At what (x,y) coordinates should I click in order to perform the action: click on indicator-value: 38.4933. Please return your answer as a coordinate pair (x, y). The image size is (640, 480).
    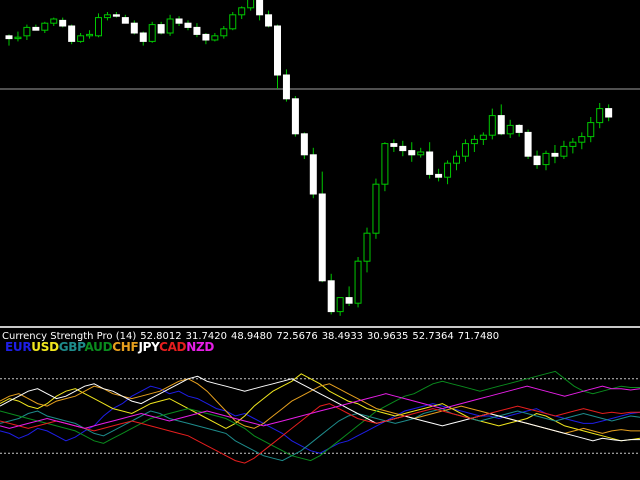
    Looking at the image, I should click on (342, 336).